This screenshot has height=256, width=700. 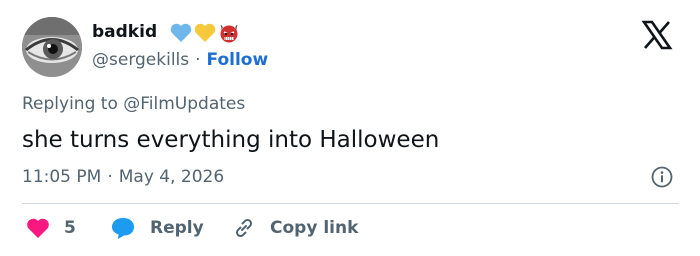 What do you see at coordinates (350, 203) in the screenshot?
I see `divider` at bounding box center [350, 203].